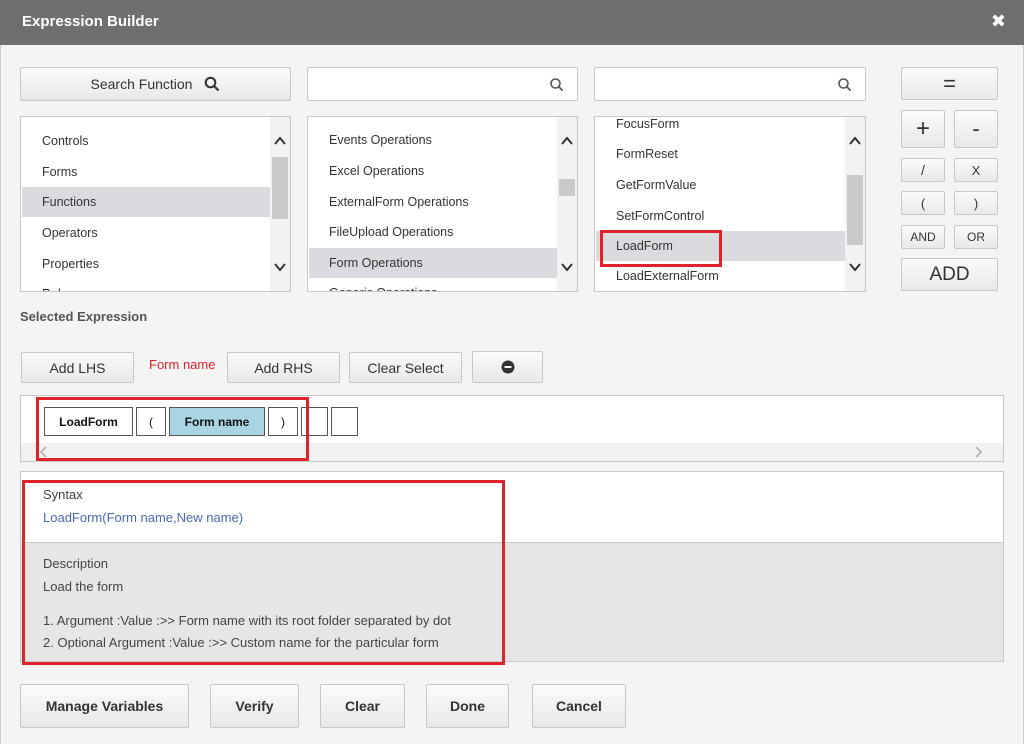  What do you see at coordinates (976, 203) in the screenshot?
I see `close-paren-button: )` at bounding box center [976, 203].